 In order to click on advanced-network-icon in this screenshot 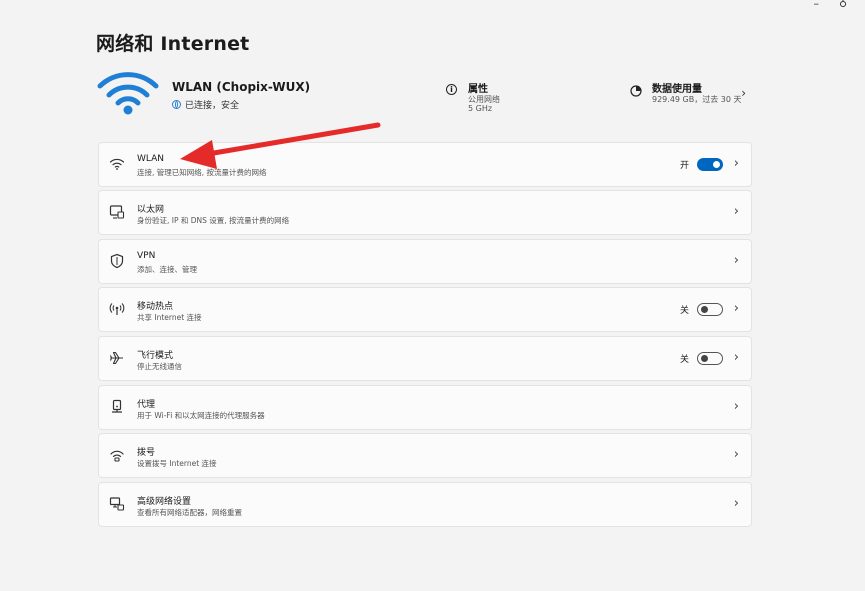, I will do `click(117, 504)`.